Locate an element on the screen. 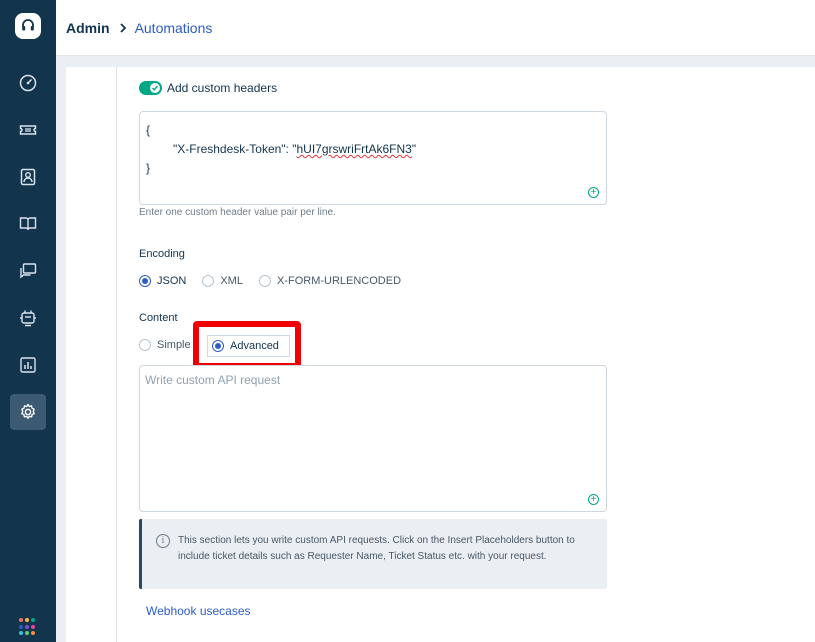 The image size is (815, 642). encoding-radio-xml: XML is located at coordinates (222, 281).